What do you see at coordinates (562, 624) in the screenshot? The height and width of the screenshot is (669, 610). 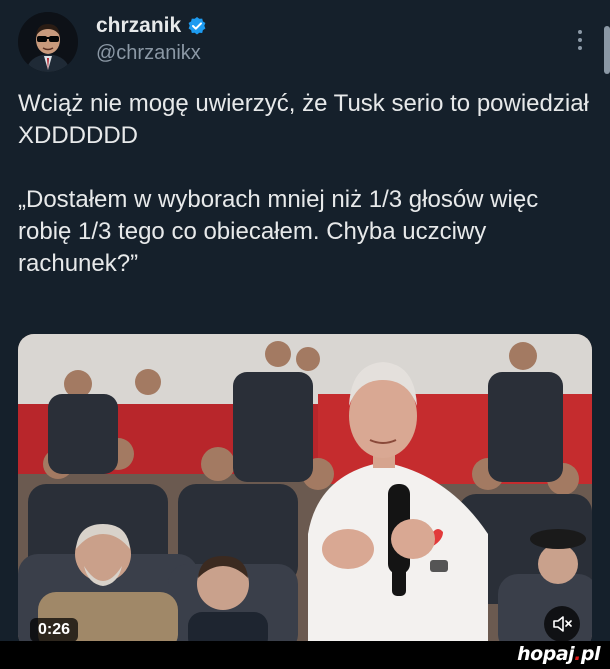 I see `volume-muted-icon` at bounding box center [562, 624].